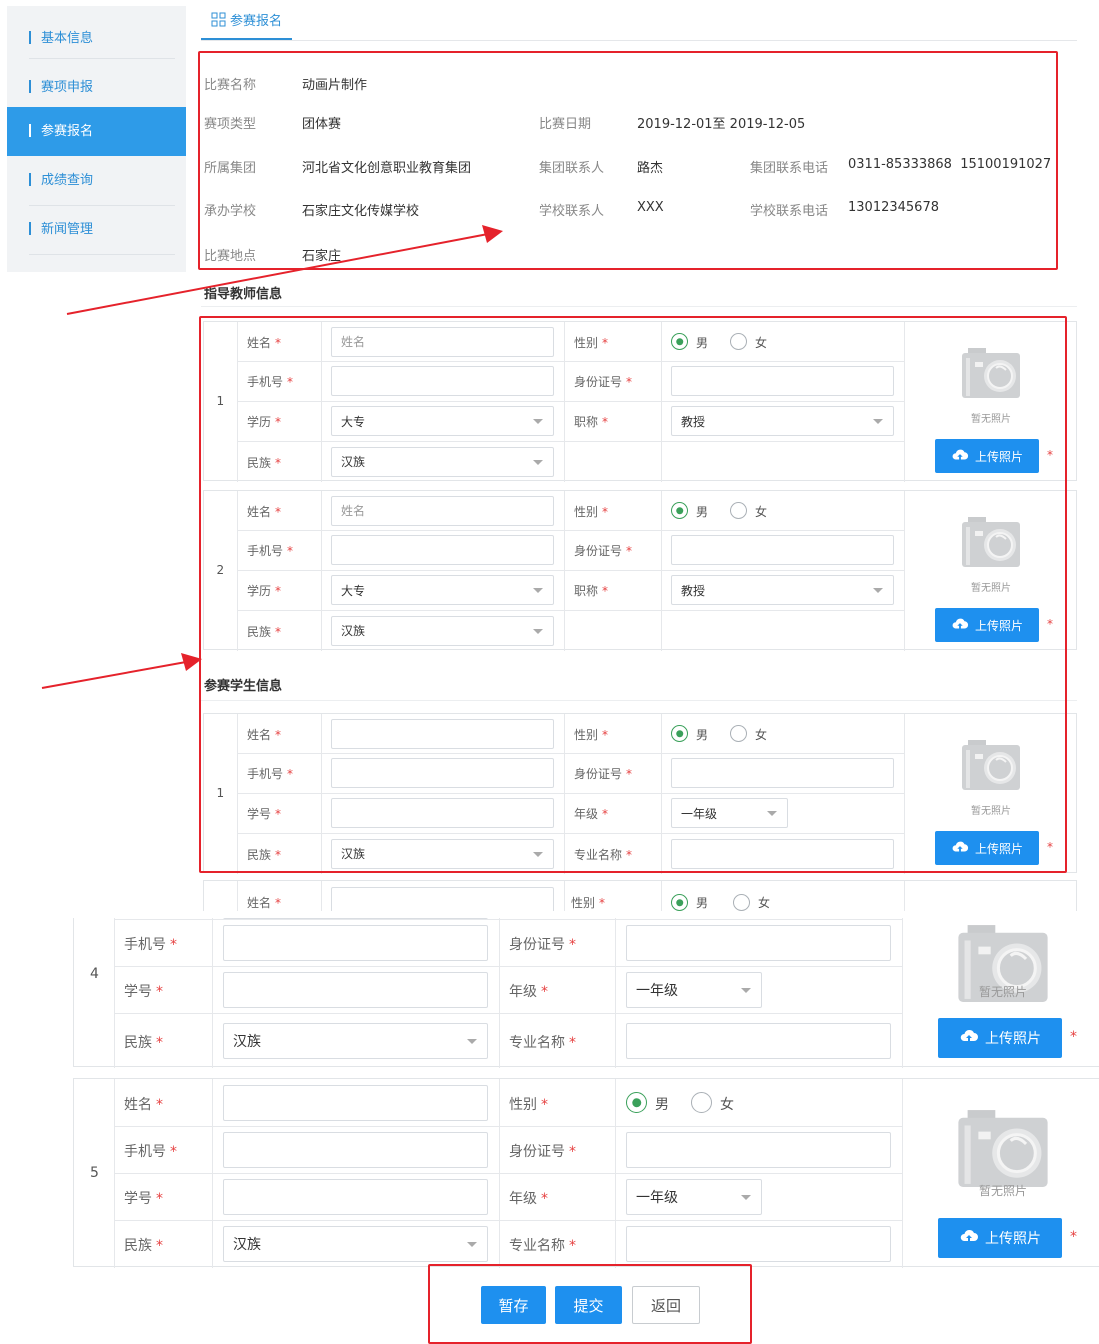 The height and width of the screenshot is (1344, 1099). Describe the element at coordinates (272, 457) in the screenshot. I see `annotation-arrows` at that location.